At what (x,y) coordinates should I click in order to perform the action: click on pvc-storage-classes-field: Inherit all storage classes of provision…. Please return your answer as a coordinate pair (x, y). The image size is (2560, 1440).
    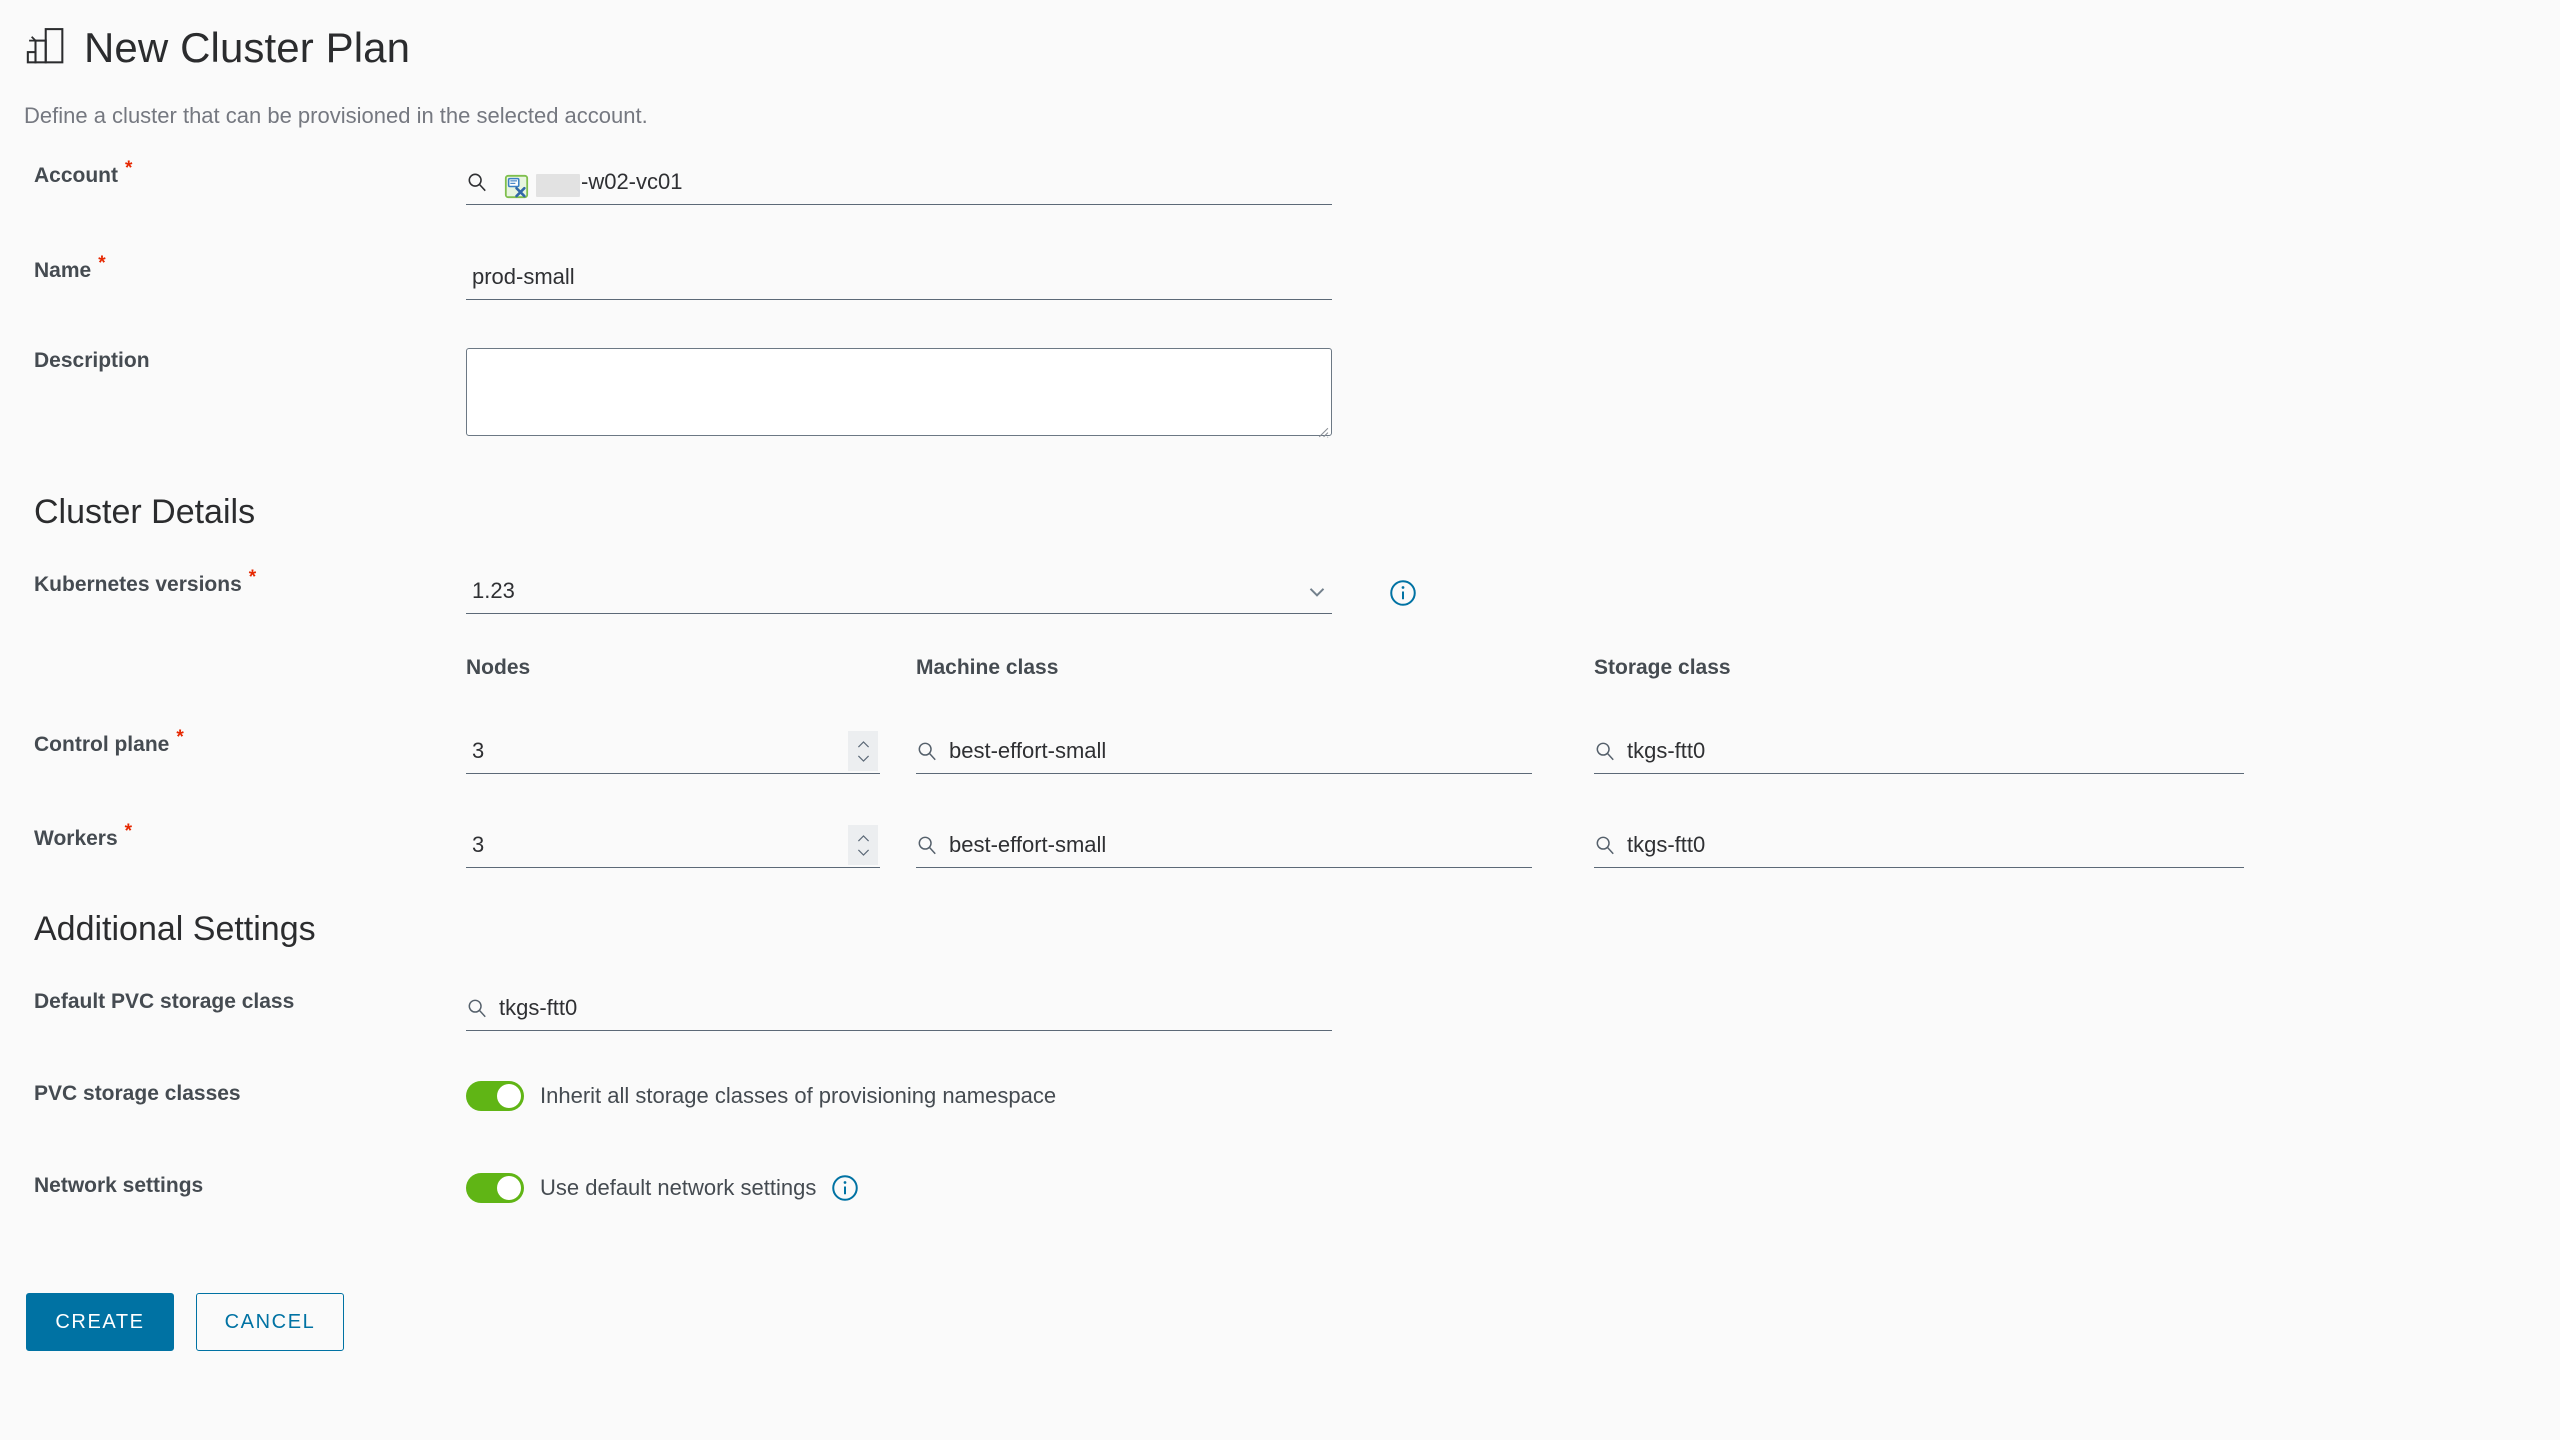
    Looking at the image, I should click on (761, 1096).